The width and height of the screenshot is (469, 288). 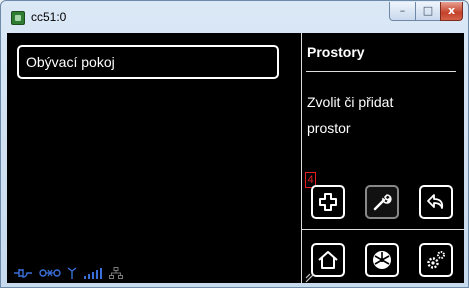 I want to click on ventilation-button, so click(x=382, y=260).